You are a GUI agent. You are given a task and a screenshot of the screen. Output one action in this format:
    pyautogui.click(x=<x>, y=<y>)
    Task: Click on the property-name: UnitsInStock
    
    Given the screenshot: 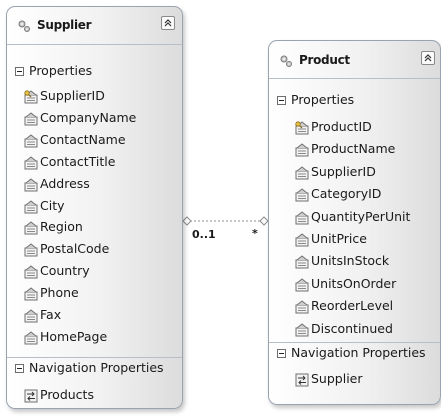 What is the action you would take?
    pyautogui.click(x=350, y=261)
    